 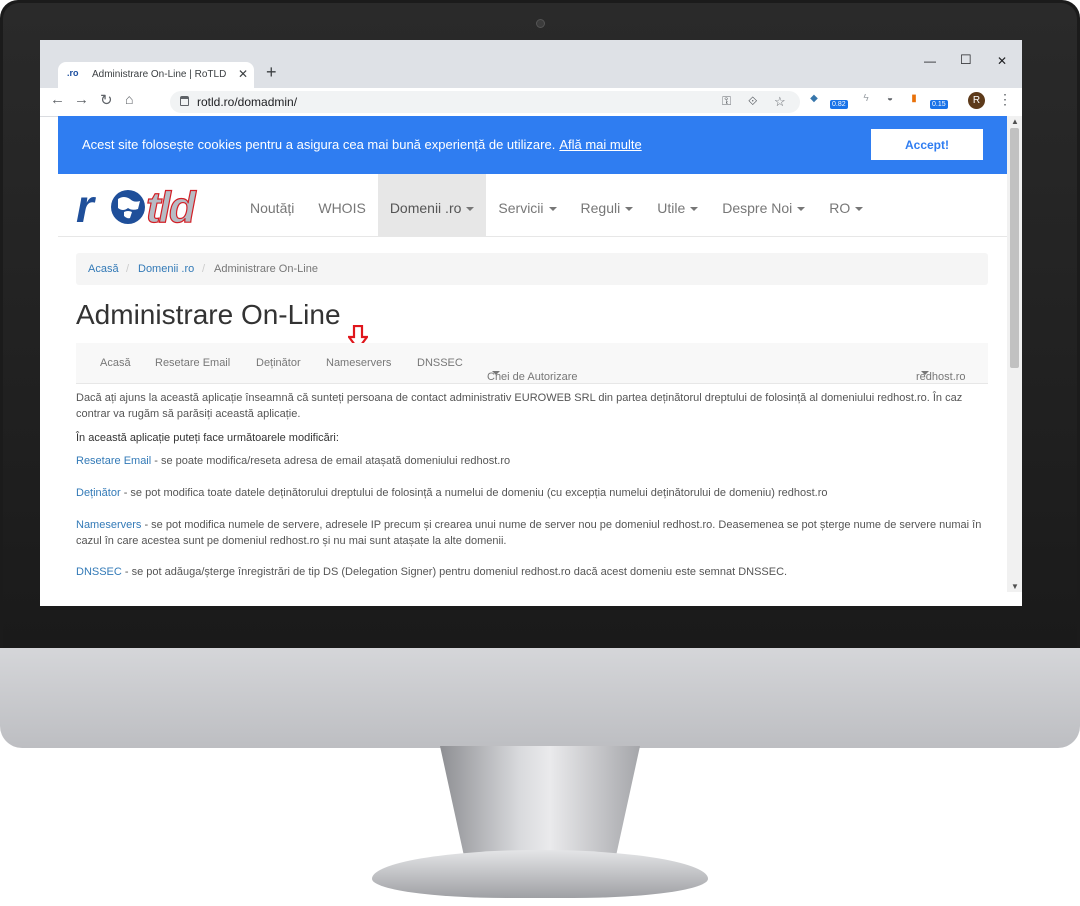 What do you see at coordinates (532, 377) in the screenshot?
I see `subnav-auth-keys-label: Chei de Autorizare` at bounding box center [532, 377].